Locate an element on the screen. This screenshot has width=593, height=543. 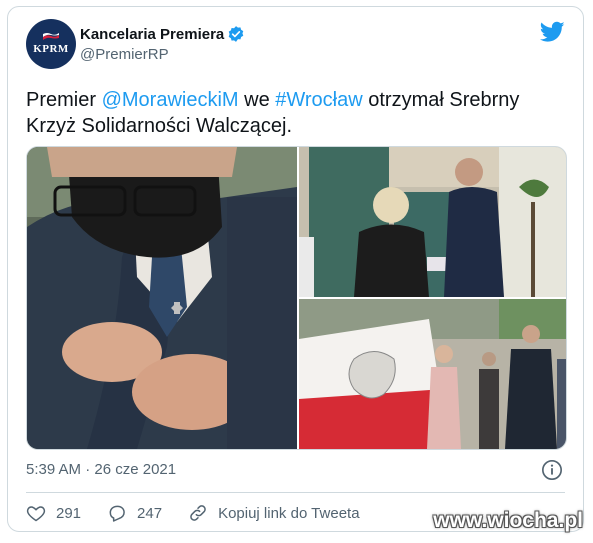
tweet-timestamp: 5:39 AM · 26 cze 2021 is located at coordinates (101, 469).